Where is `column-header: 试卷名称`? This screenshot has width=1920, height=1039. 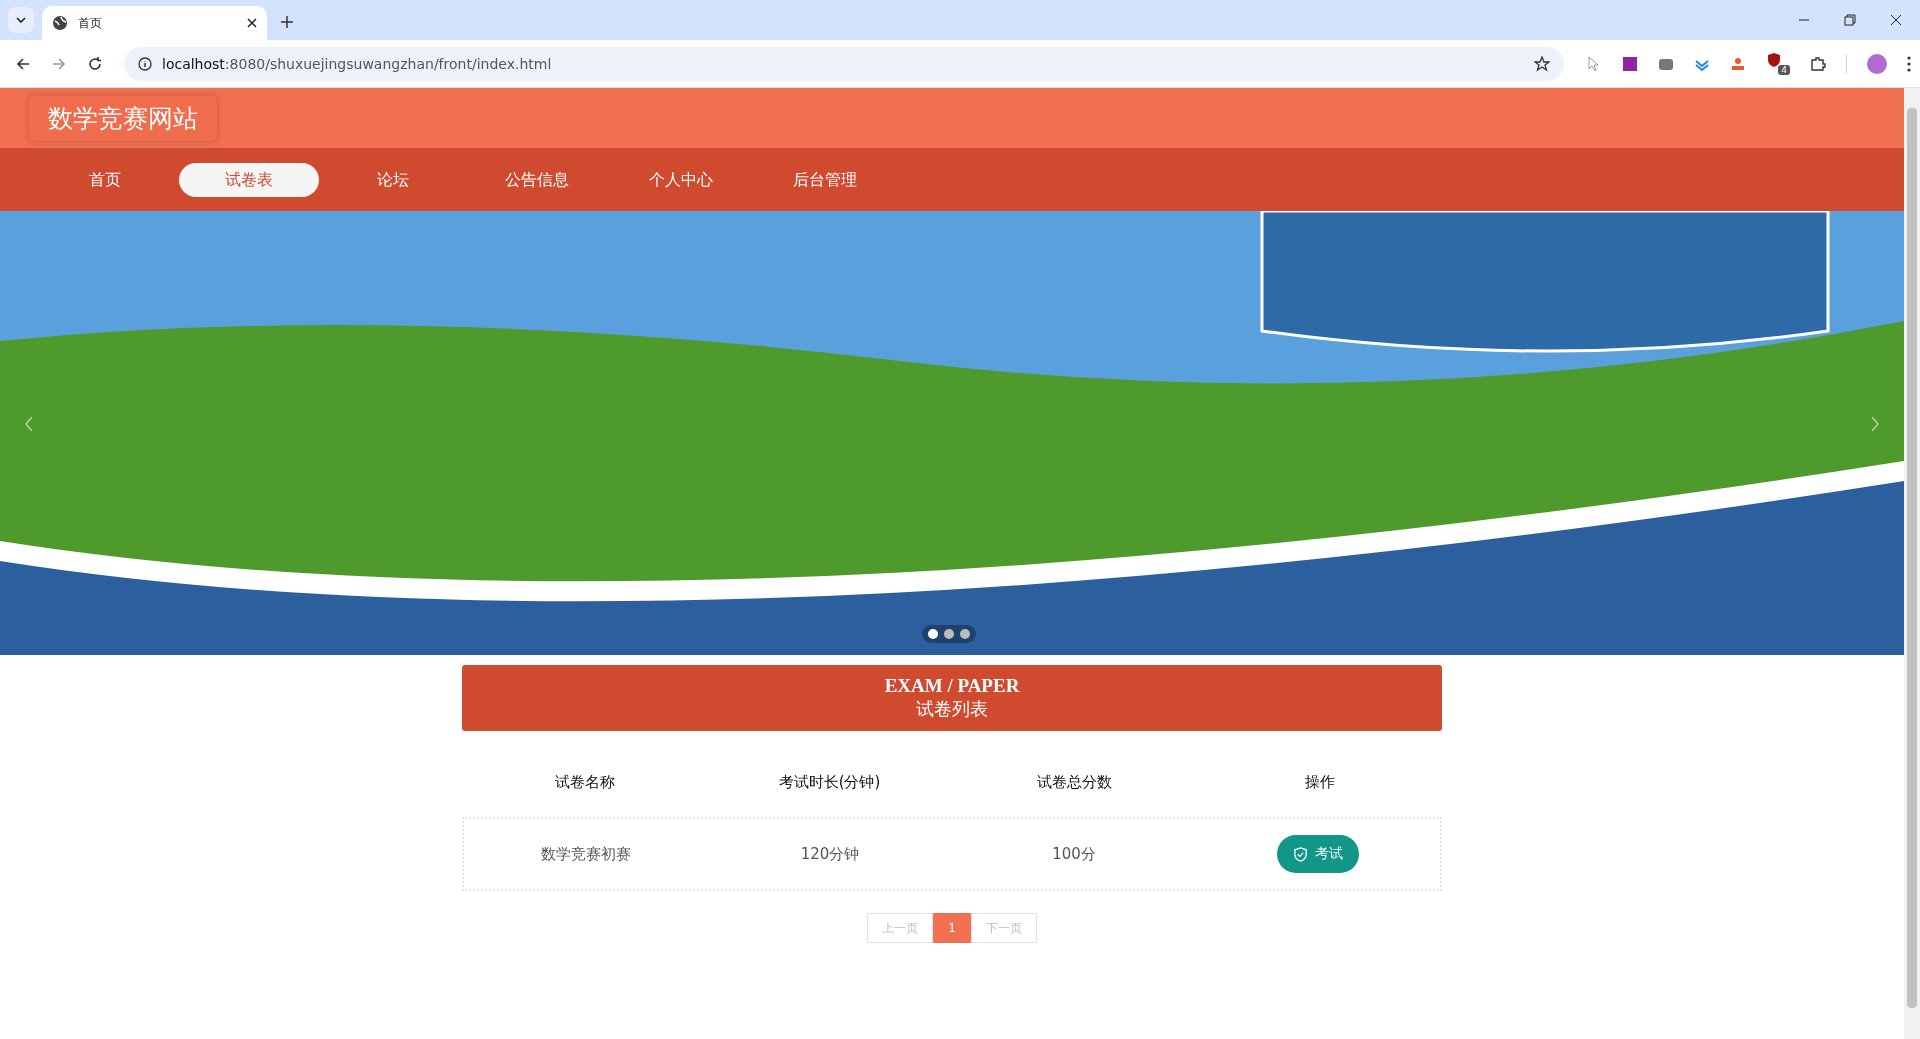
column-header: 试卷名称 is located at coordinates (584, 782).